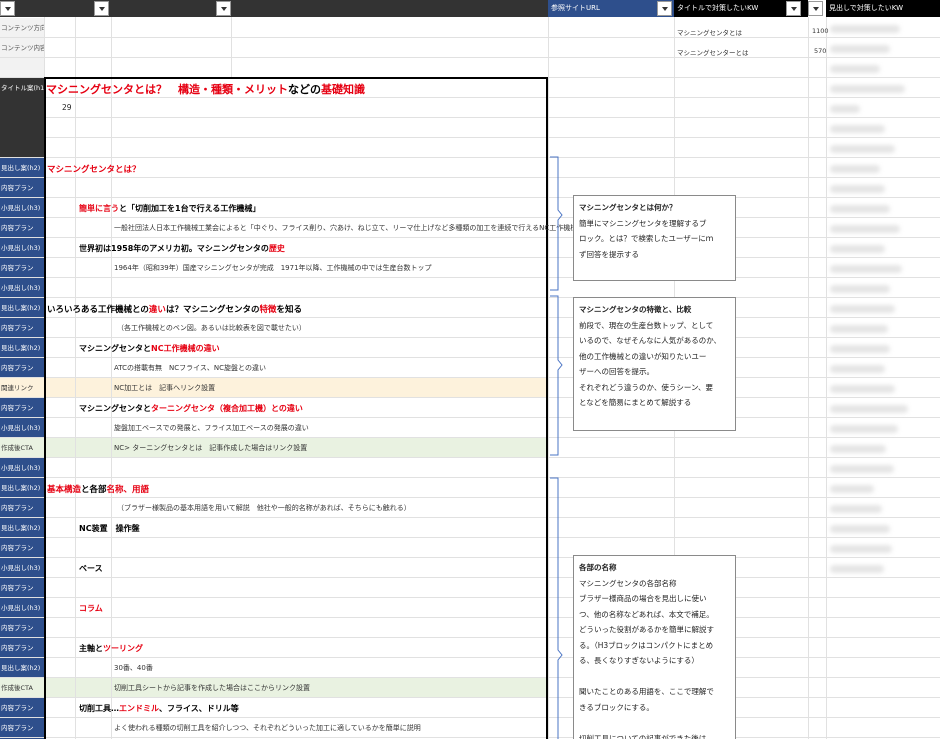 The width and height of the screenshot is (940, 739). Describe the element at coordinates (718, 8) in the screenshot. I see `header-title-kw-label: タイトルで対策したいKW` at that location.